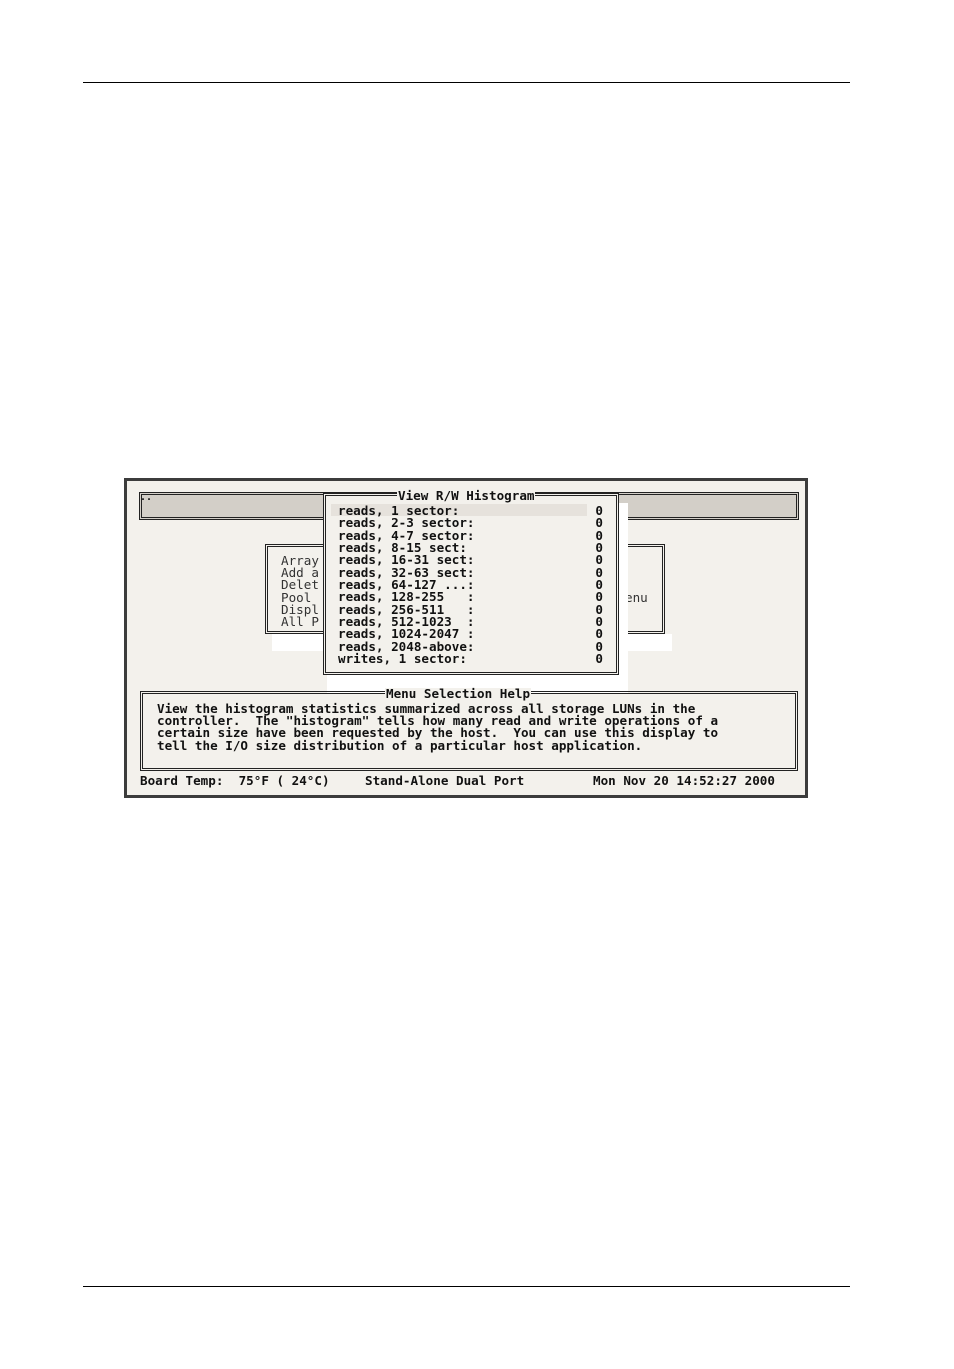 The height and width of the screenshot is (1369, 954). I want to click on status-datetime: Mon Nov 20 14:52:27 2000, so click(684, 780).